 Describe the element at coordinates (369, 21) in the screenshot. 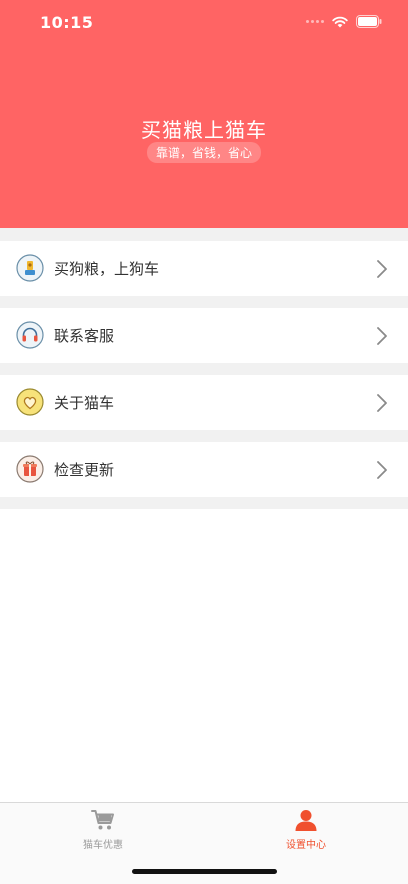

I see `battery-icon` at that location.